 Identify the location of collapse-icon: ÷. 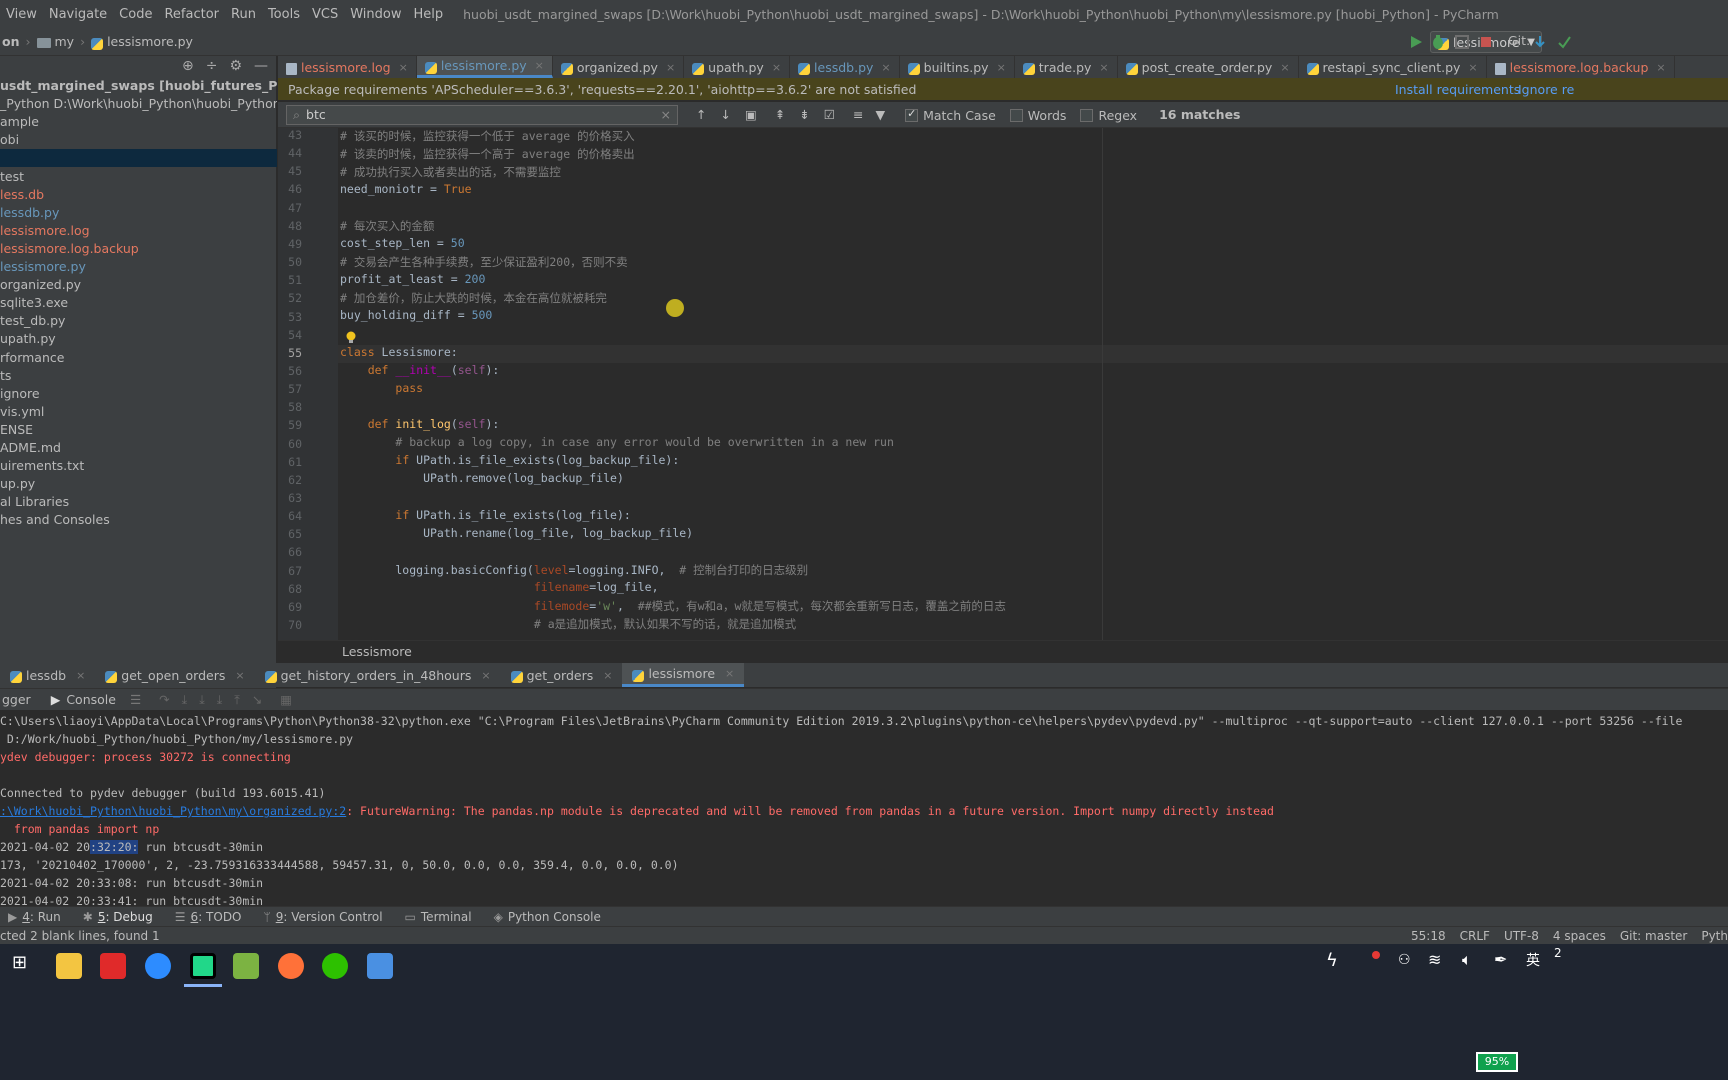
(212, 66).